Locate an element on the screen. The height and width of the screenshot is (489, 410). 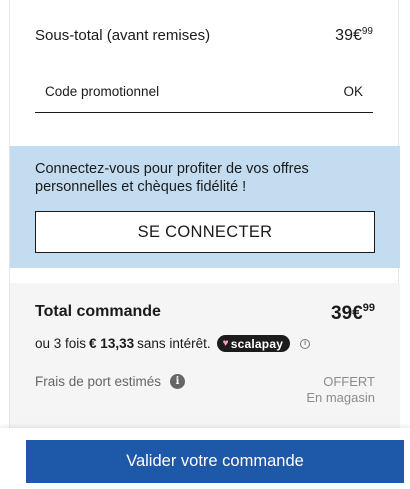
shipping-sub-value: En magasin is located at coordinates (340, 397).